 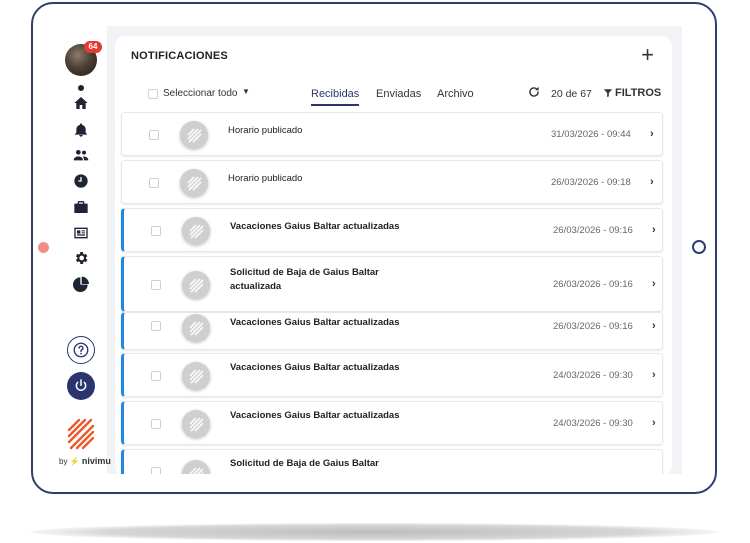 I want to click on notification-row: Solicitud de Baja de Gaius Baltar, so click(x=392, y=461).